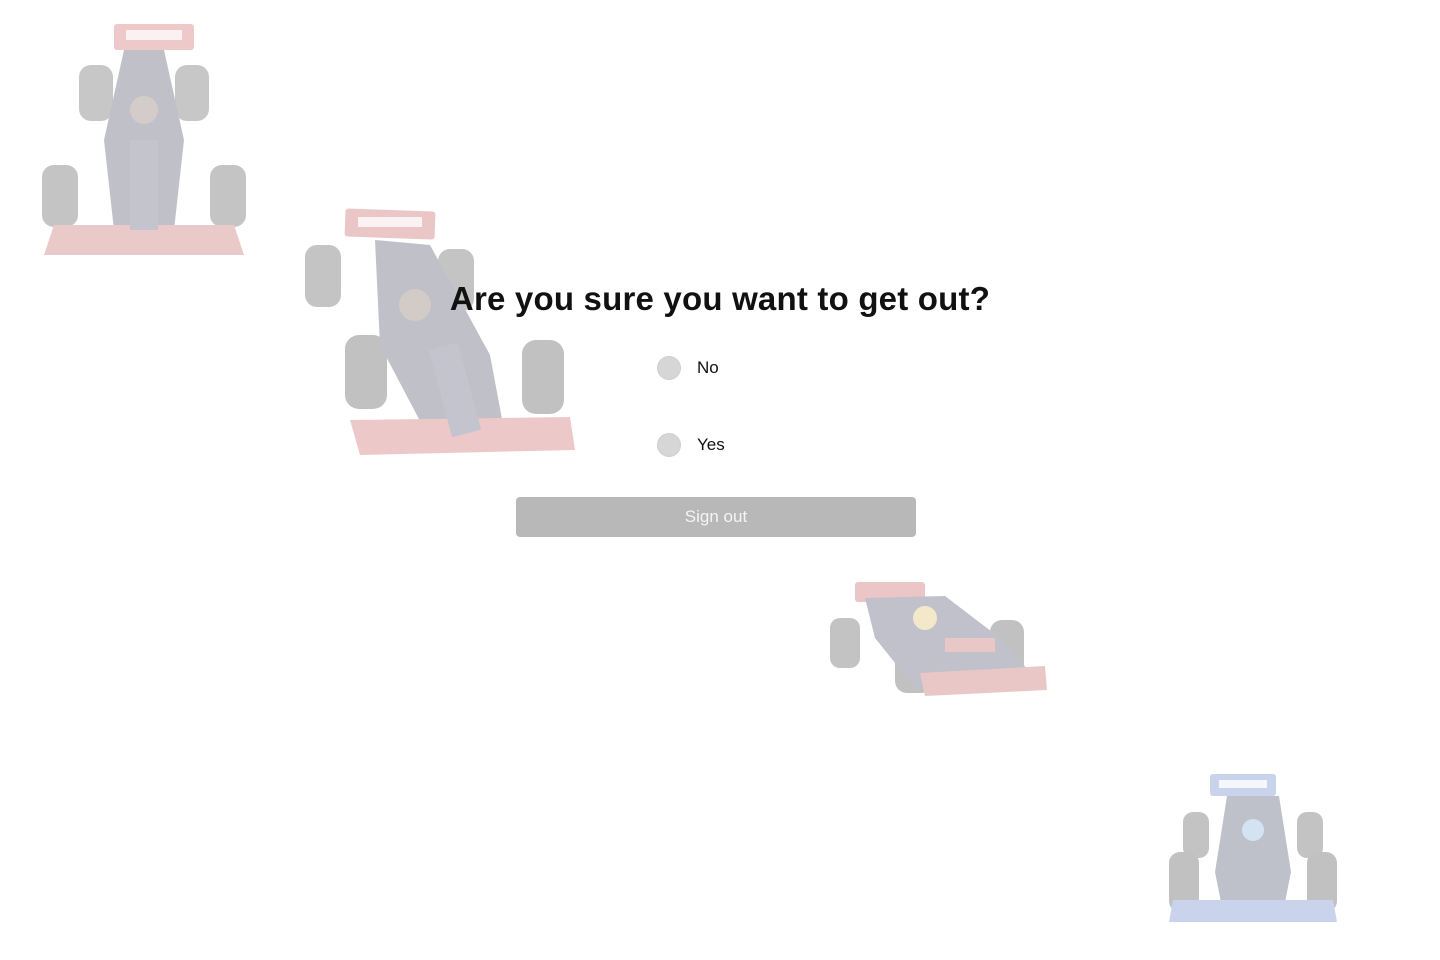 This screenshot has height=960, width=1440. I want to click on sign-out-button: Sign out, so click(716, 517).